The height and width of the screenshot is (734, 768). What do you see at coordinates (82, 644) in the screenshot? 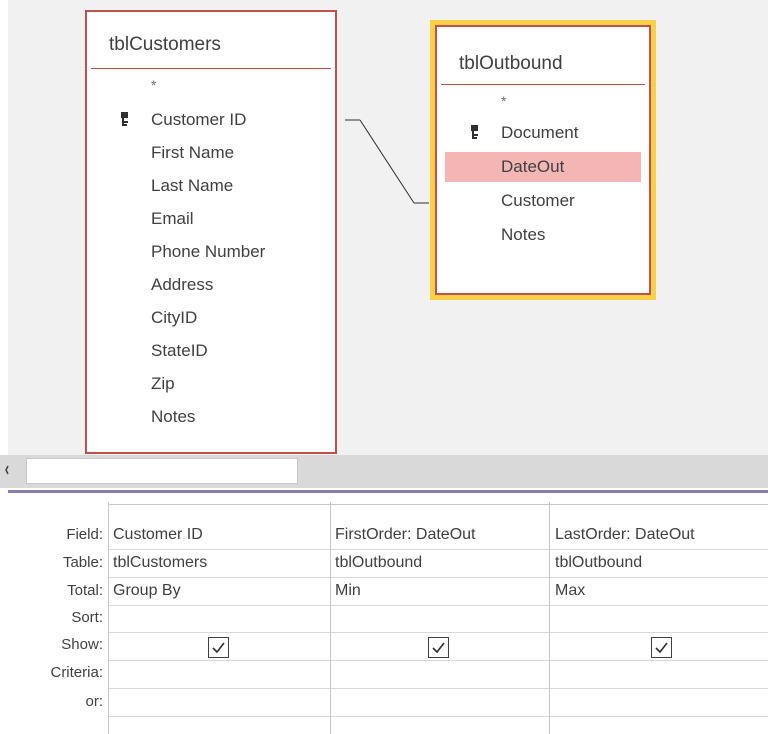
I see `row-label-show: Show:` at bounding box center [82, 644].